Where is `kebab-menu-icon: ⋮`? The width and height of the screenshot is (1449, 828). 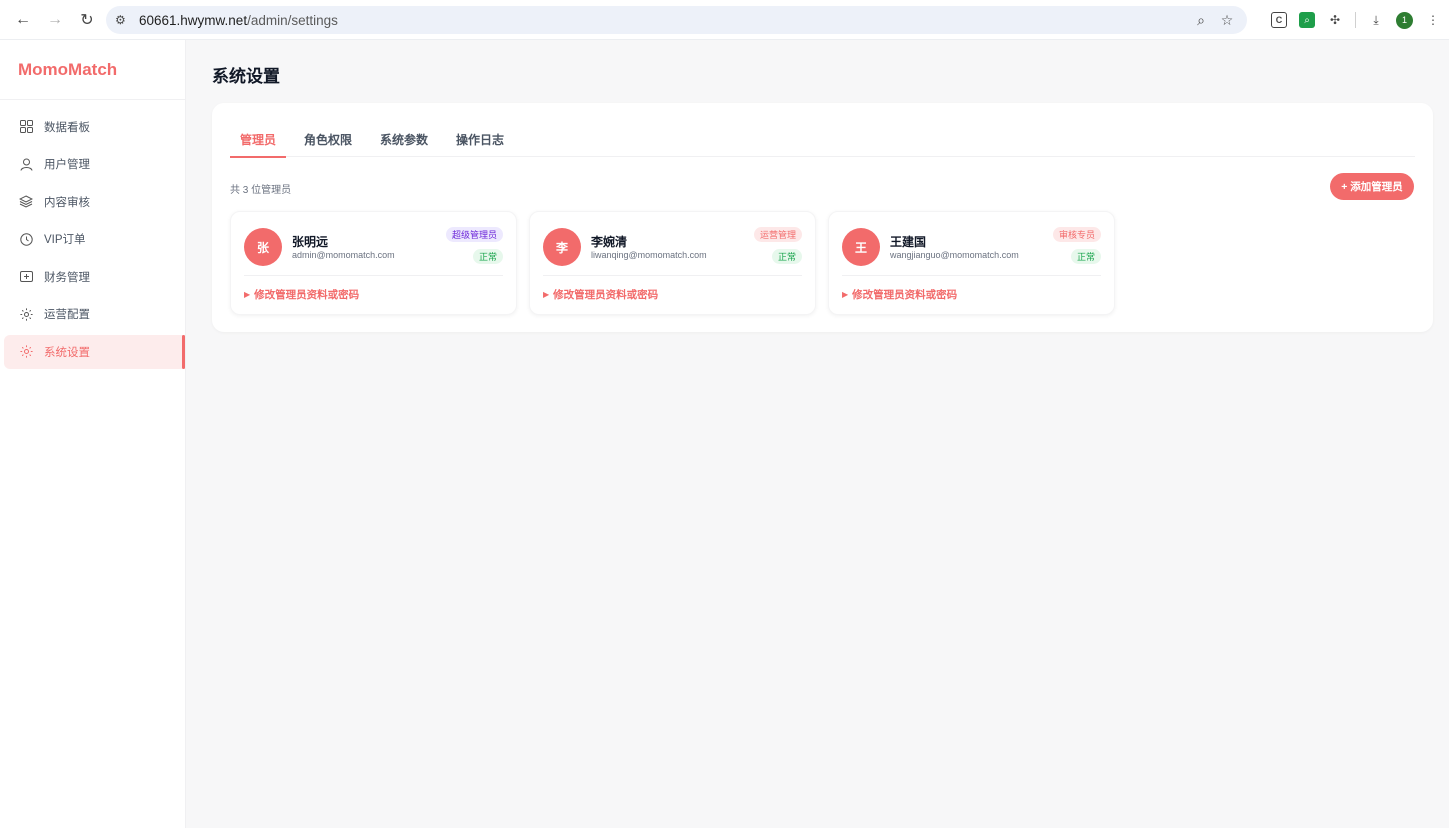
kebab-menu-icon: ⋮ is located at coordinates (1433, 20).